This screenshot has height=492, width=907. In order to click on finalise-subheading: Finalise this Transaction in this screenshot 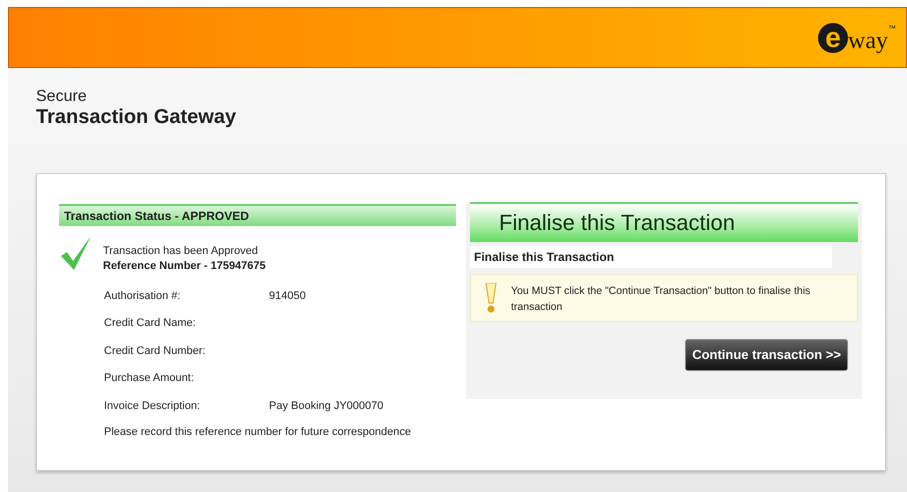, I will do `click(651, 257)`.